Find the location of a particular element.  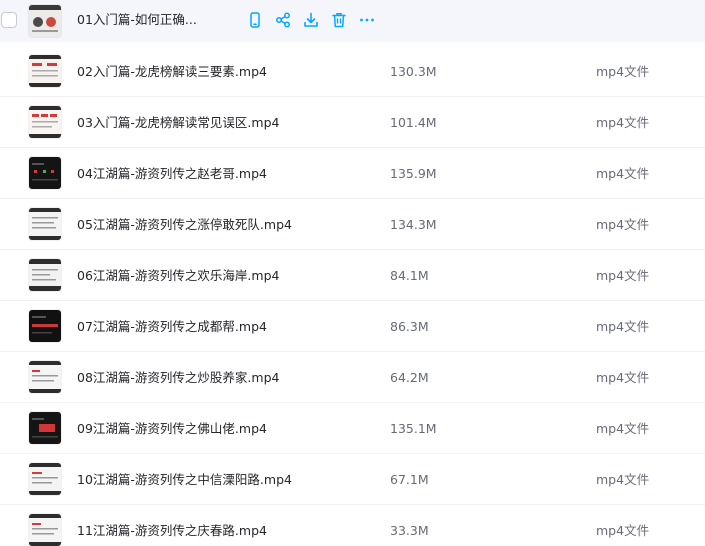

file-size: 84.1M is located at coordinates (409, 275).